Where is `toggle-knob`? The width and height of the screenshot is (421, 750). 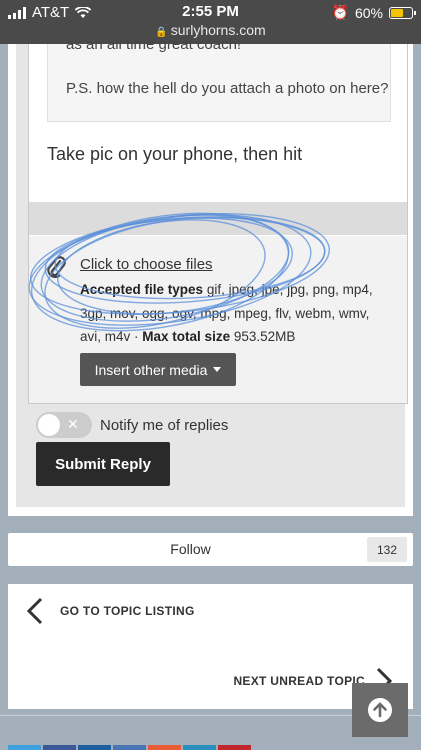 toggle-knob is located at coordinates (49, 425).